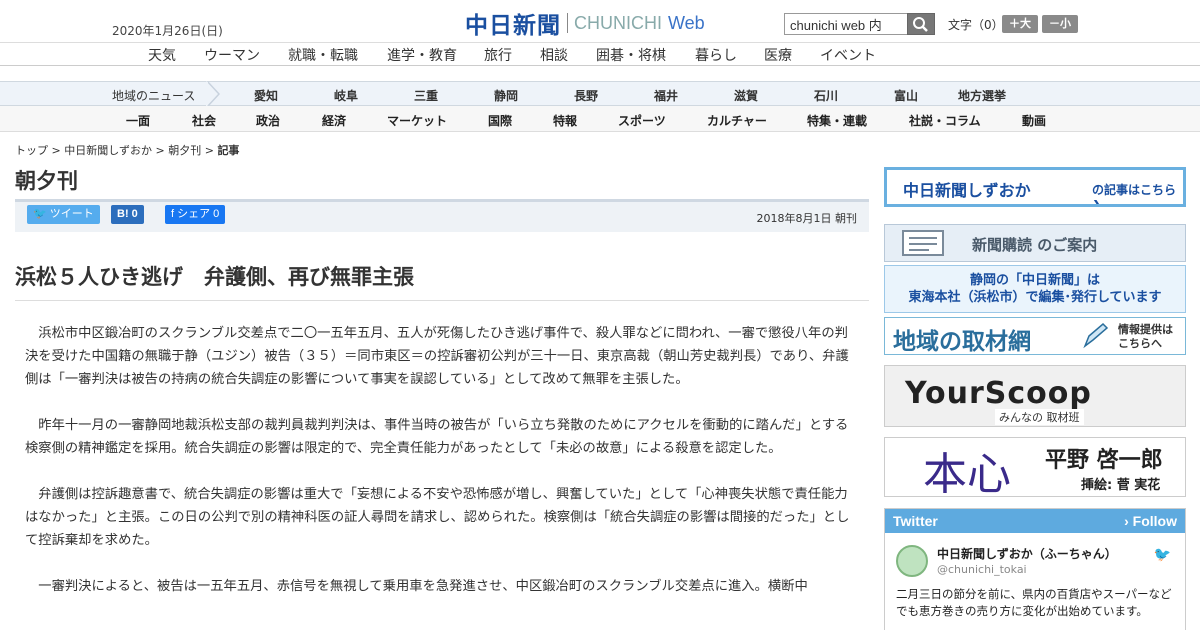 The height and width of the screenshot is (630, 1200). What do you see at coordinates (848, 55) in the screenshot?
I see `gnav-item: イベント` at bounding box center [848, 55].